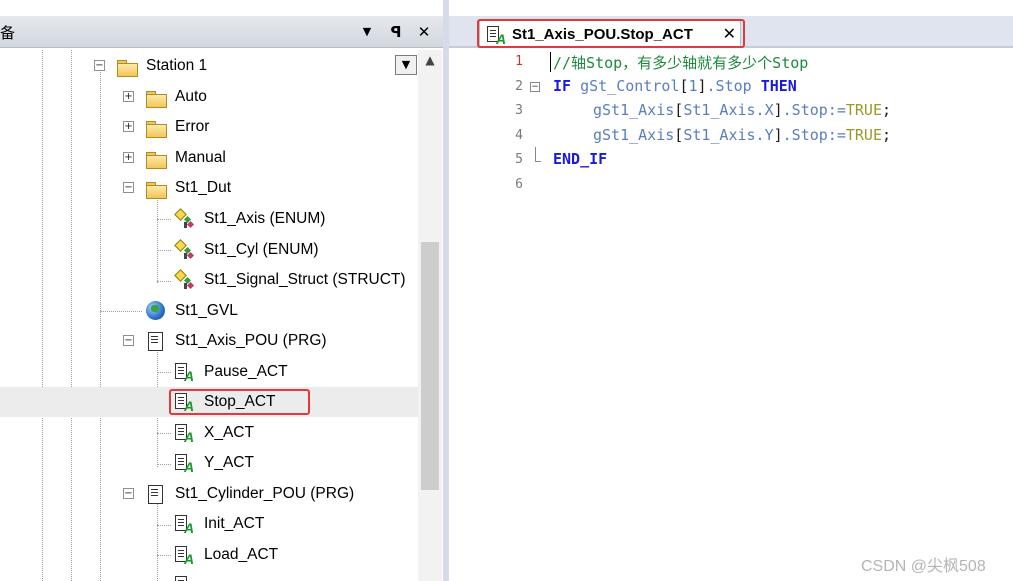 The image size is (1013, 581). Describe the element at coordinates (189, 575) in the screenshot. I see `tree-item-partial: A` at that location.